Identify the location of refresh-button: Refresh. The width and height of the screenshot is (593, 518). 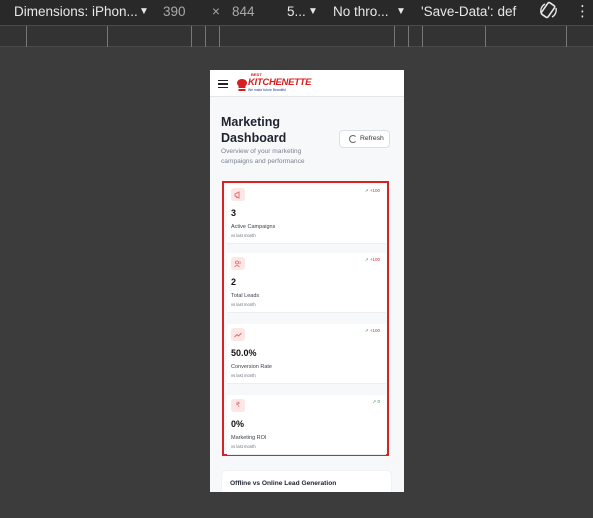
(364, 139).